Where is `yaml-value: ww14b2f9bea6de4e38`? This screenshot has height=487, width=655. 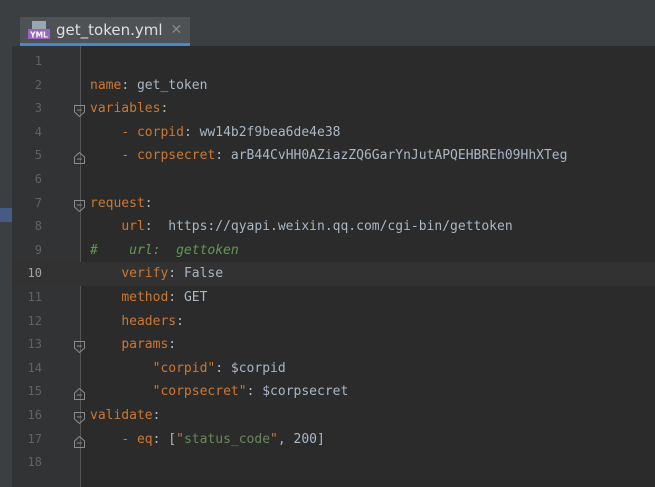
yaml-value: ww14b2f9bea6de4e38 is located at coordinates (270, 132).